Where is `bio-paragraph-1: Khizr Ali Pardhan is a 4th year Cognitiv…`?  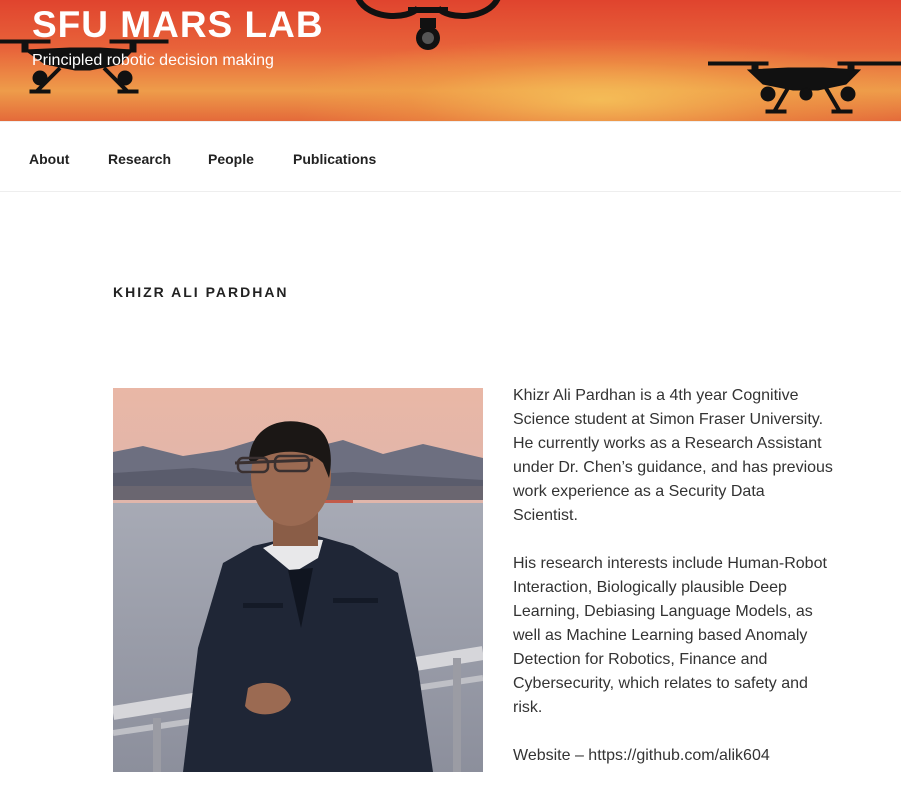
bio-paragraph-1: Khizr Ali Pardhan is a 4th year Cognitiv… is located at coordinates (673, 455).